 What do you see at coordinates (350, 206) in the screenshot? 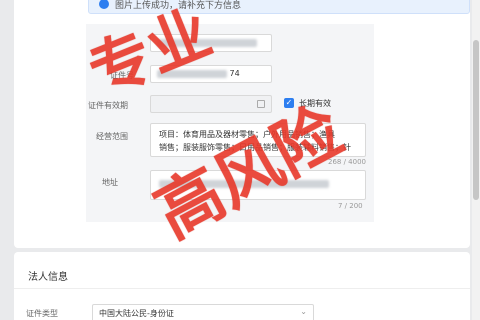
I see `address-char-counter: 7 / 200` at bounding box center [350, 206].